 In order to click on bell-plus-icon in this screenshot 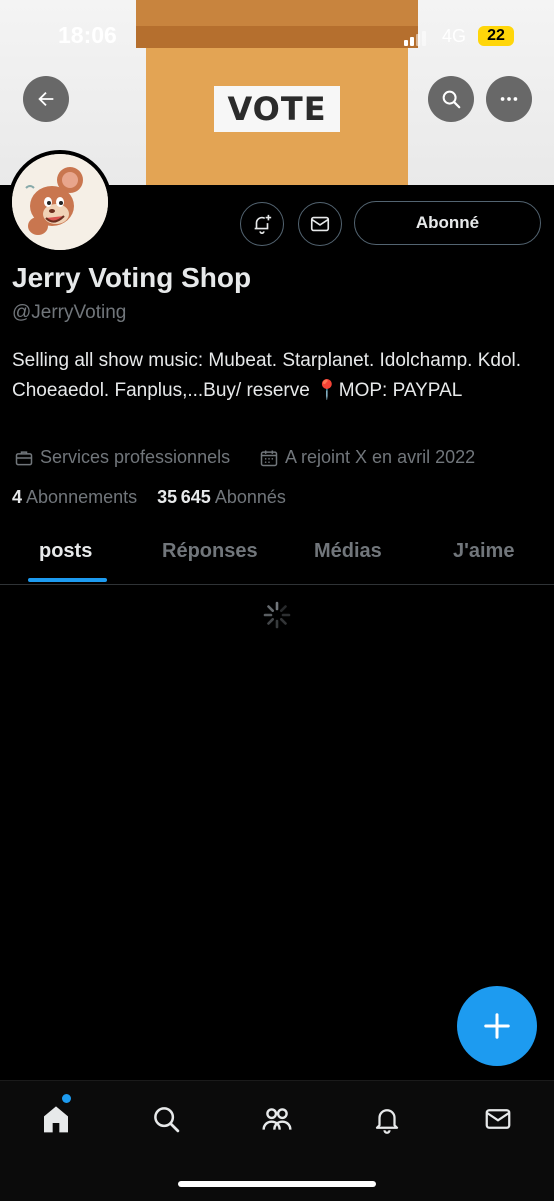, I will do `click(263, 224)`.